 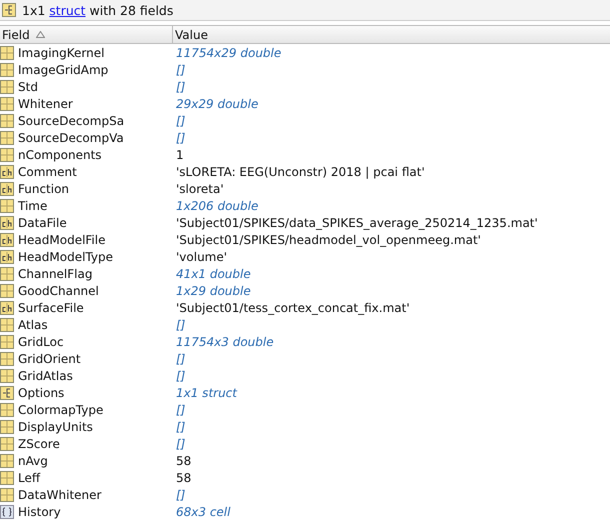 What do you see at coordinates (62, 239) in the screenshot?
I see `field-name: HeadModelFile` at bounding box center [62, 239].